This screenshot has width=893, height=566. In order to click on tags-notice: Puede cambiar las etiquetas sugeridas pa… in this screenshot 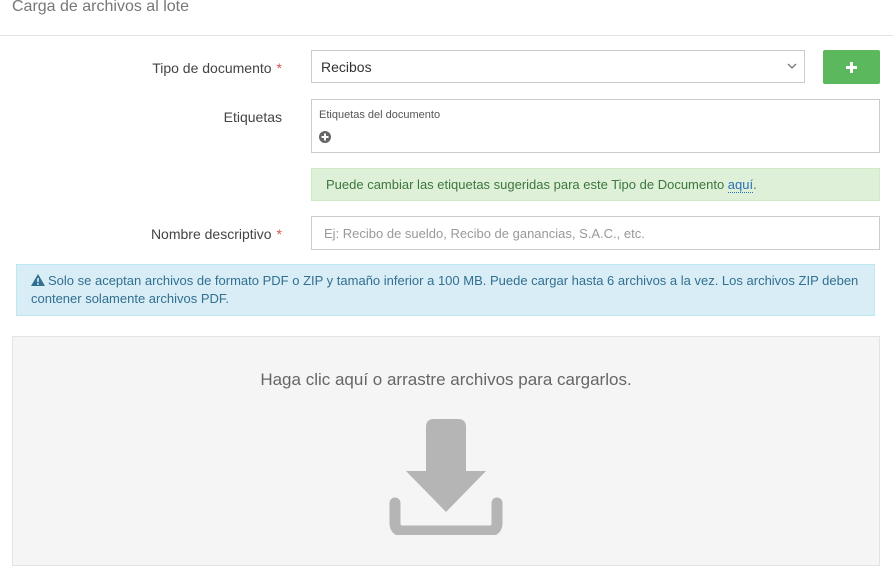, I will do `click(595, 184)`.